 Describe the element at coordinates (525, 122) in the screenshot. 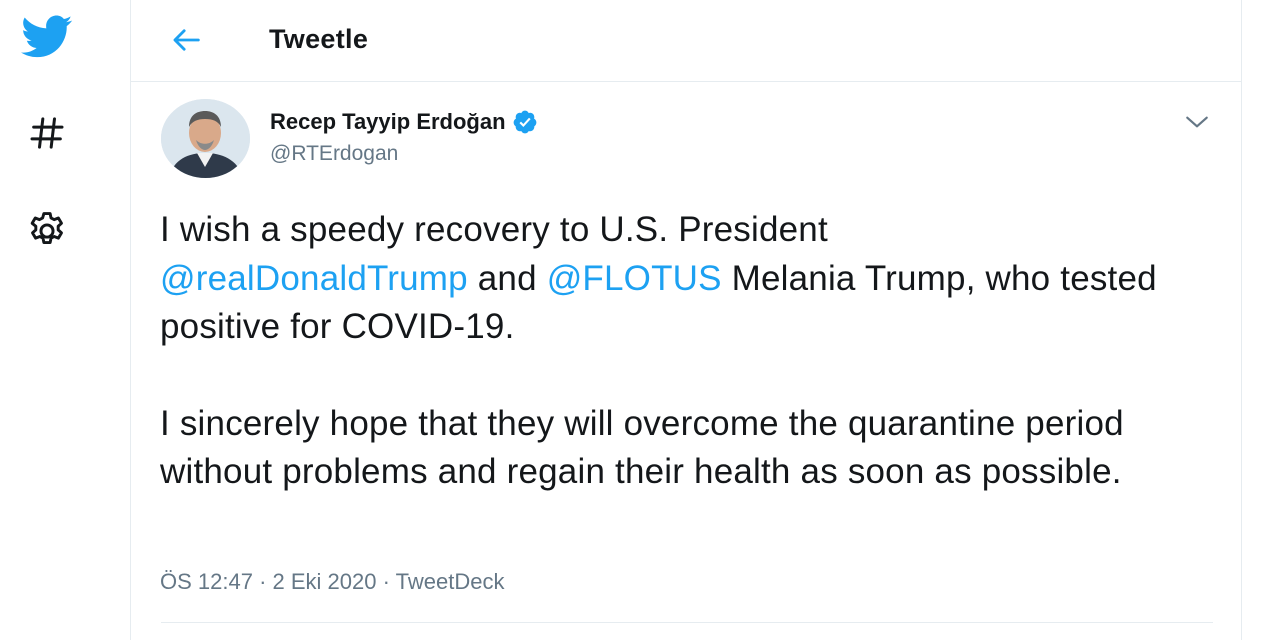

I see `verified-badge-icon` at that location.